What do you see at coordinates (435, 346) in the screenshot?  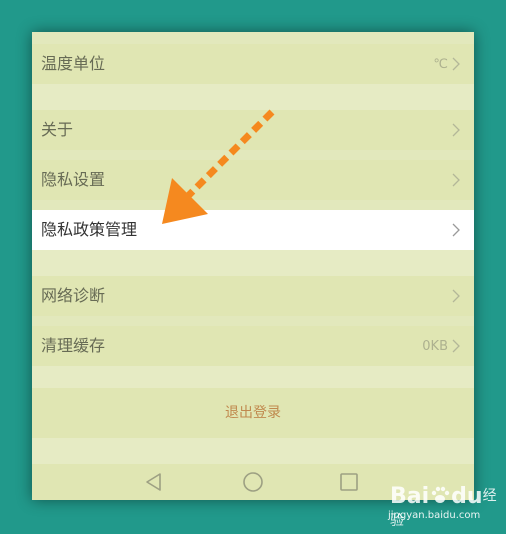 I see `cache-size-value: 0KB` at bounding box center [435, 346].